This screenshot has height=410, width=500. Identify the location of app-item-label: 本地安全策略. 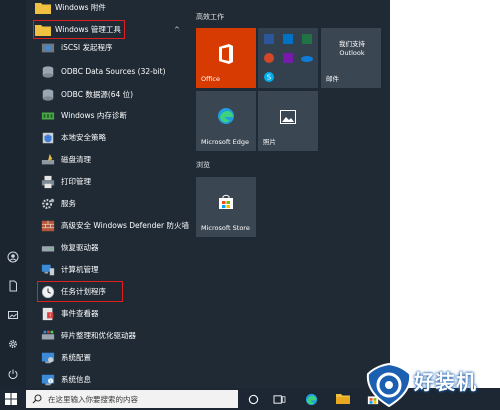
(83, 137).